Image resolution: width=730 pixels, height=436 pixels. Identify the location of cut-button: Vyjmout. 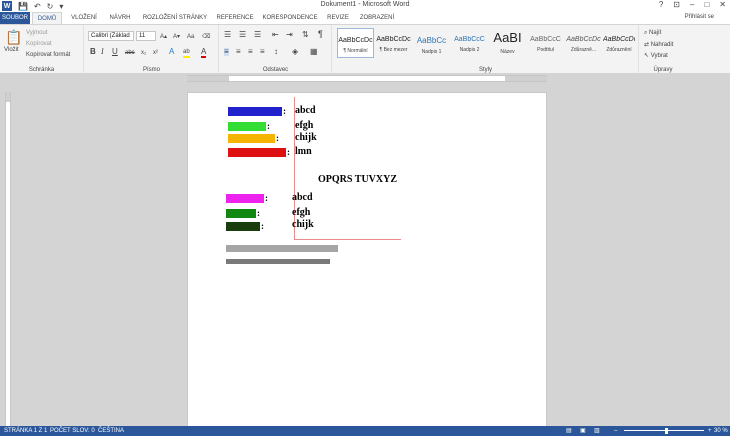
(36, 33).